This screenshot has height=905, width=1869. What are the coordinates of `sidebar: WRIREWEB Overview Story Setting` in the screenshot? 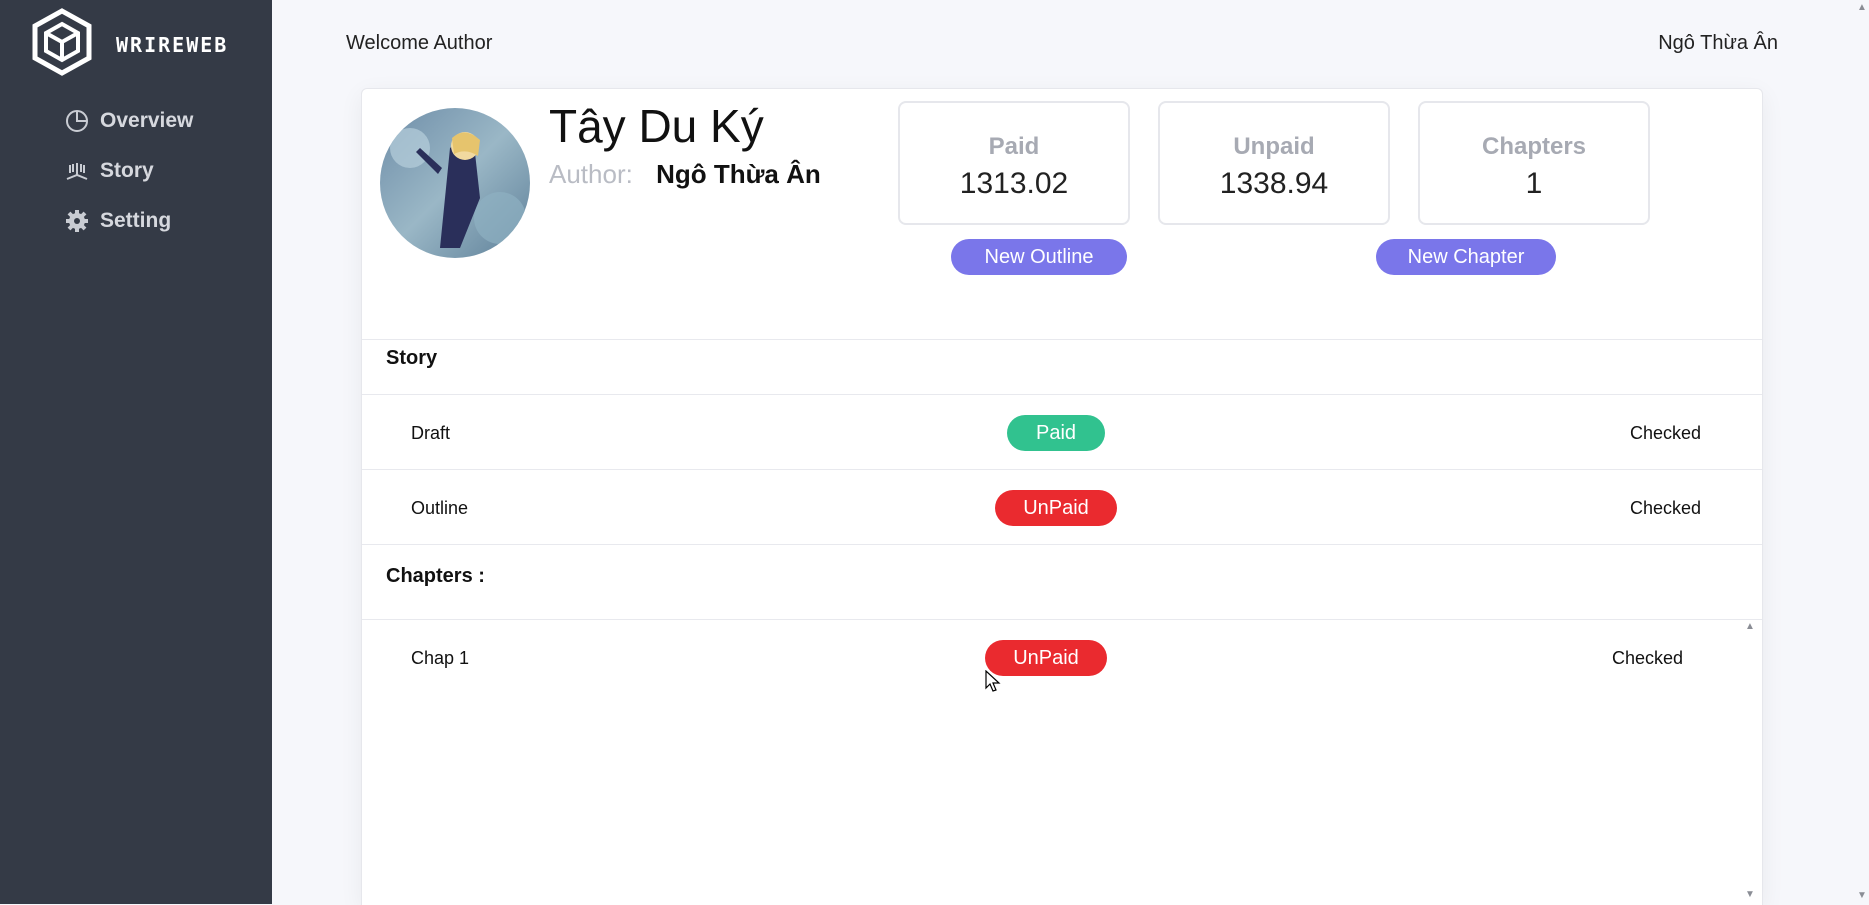 It's located at (136, 452).